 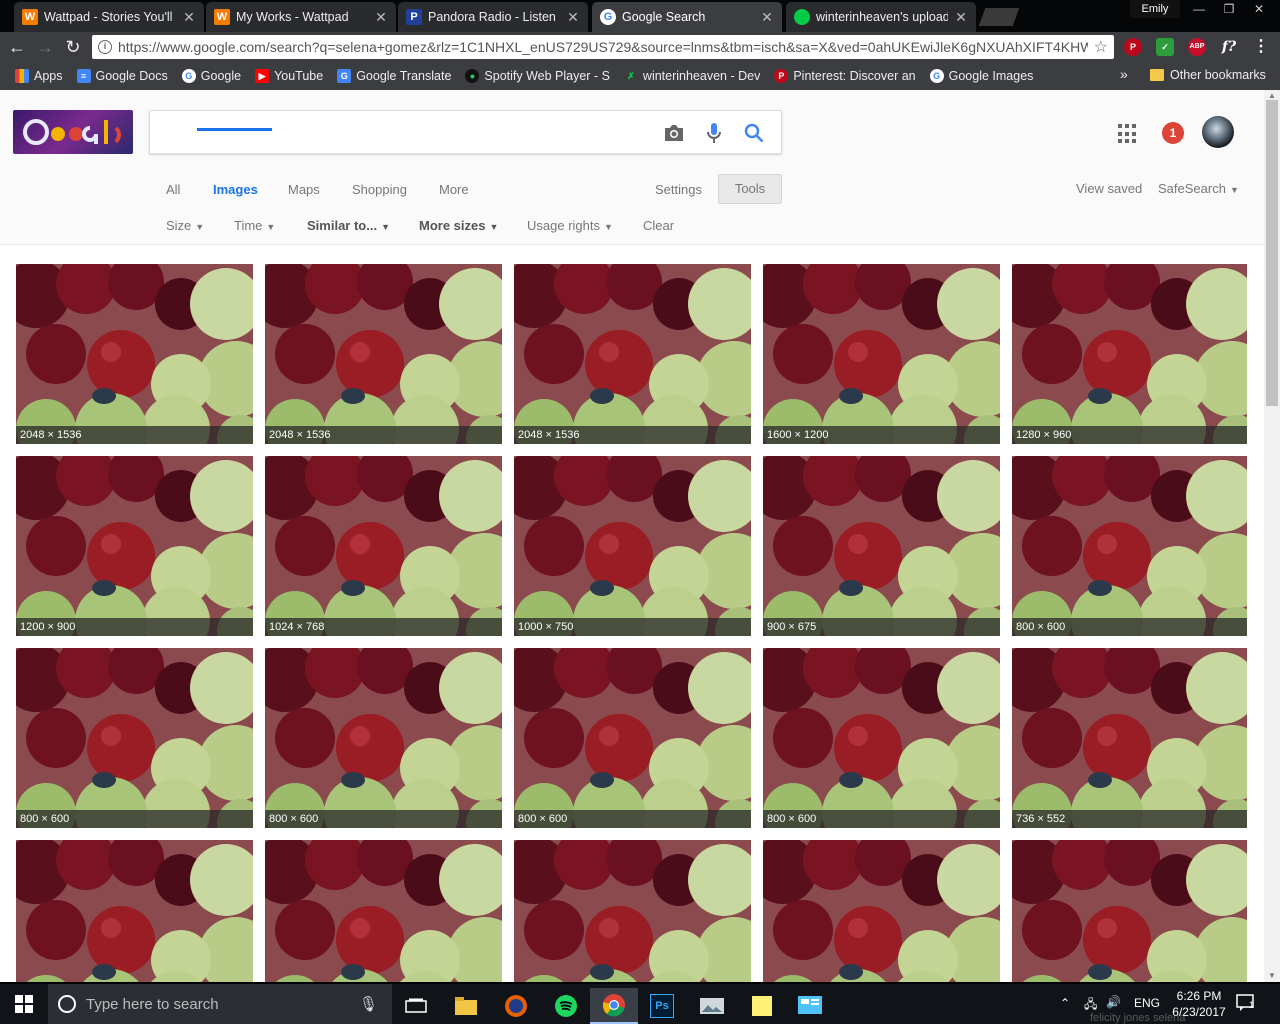 I want to click on adblock-icon: ABP, so click(x=1197, y=47).